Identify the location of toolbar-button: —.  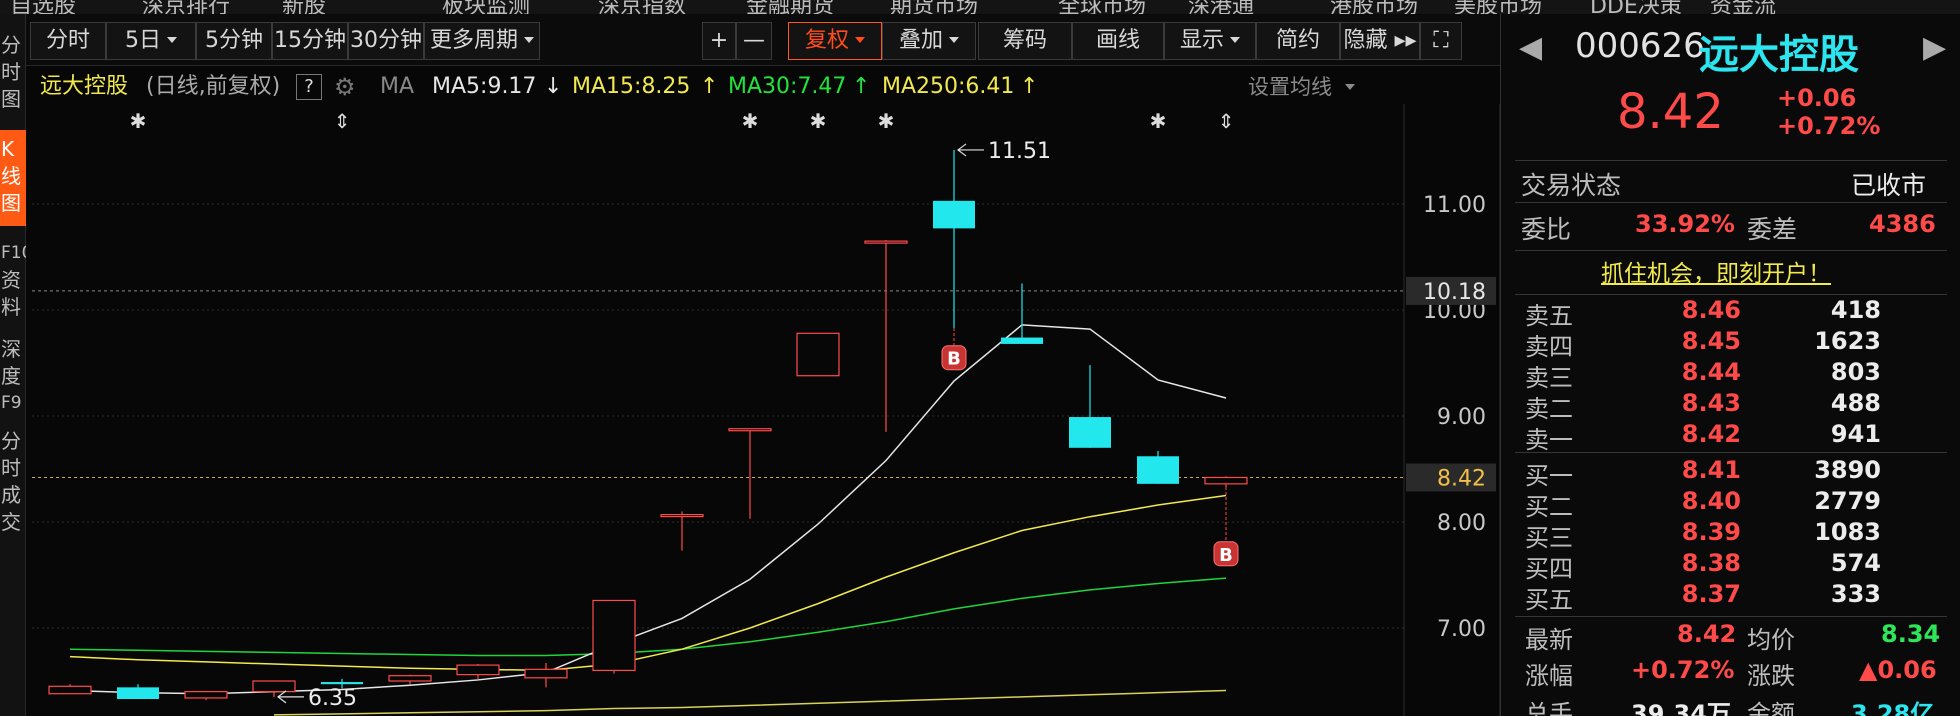
(754, 41).